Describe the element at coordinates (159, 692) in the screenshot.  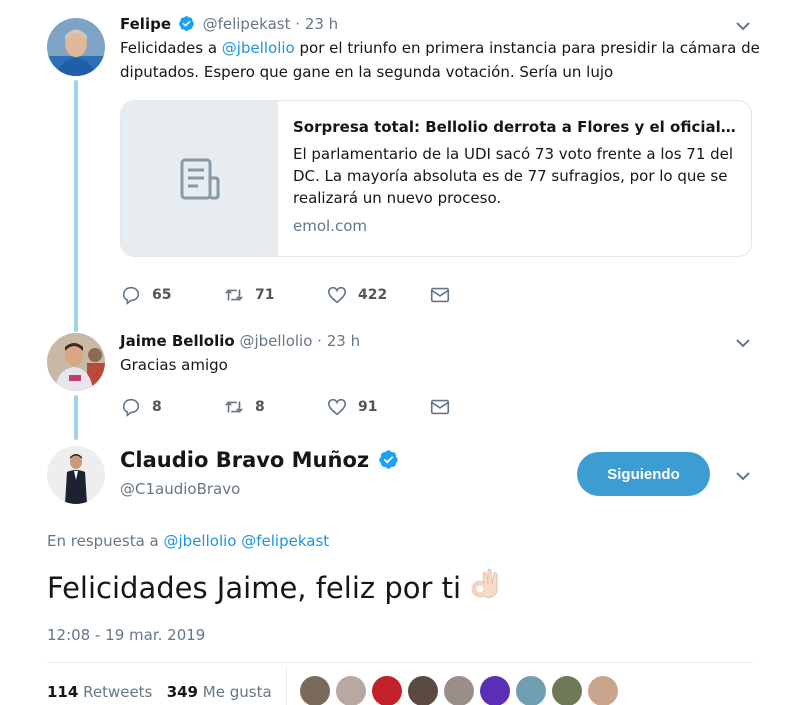
I see `tweet-stats: 114 Retweets 349 Me gusta` at that location.